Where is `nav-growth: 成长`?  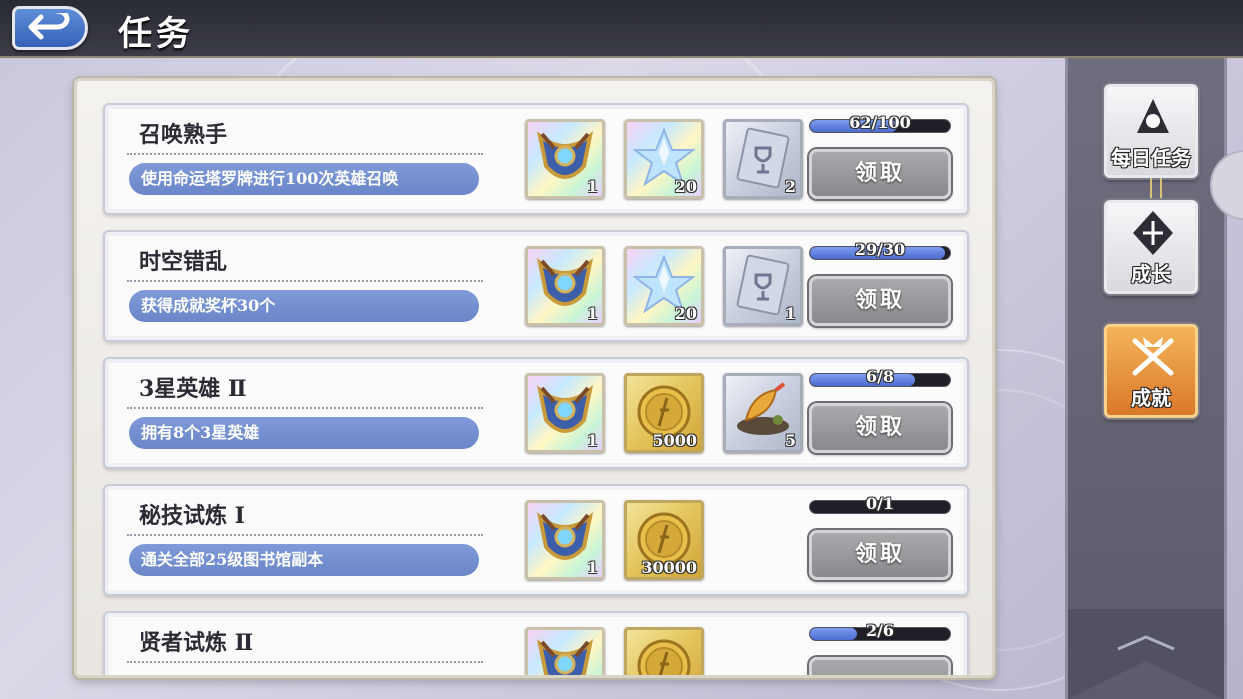 nav-growth: 成长 is located at coordinates (1151, 247).